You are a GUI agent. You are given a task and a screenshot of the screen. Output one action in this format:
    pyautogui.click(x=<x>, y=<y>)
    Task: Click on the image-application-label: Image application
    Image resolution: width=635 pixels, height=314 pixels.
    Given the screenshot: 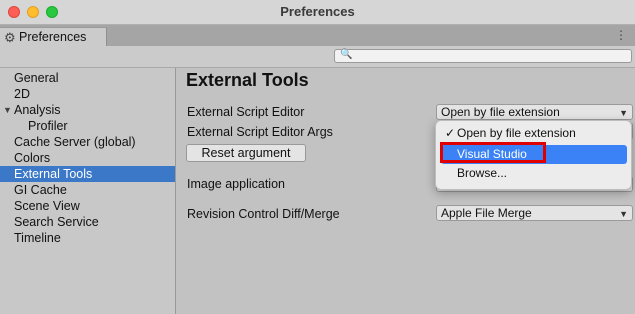 What is the action you would take?
    pyautogui.click(x=236, y=184)
    